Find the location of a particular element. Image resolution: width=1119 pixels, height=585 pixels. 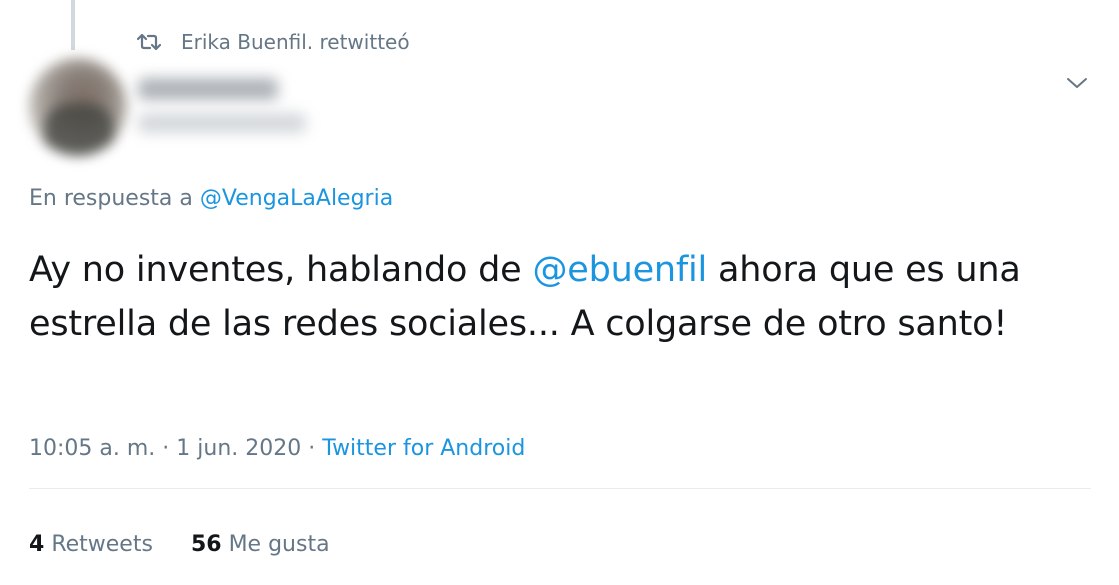

likes-label: Me gusta is located at coordinates (279, 544).